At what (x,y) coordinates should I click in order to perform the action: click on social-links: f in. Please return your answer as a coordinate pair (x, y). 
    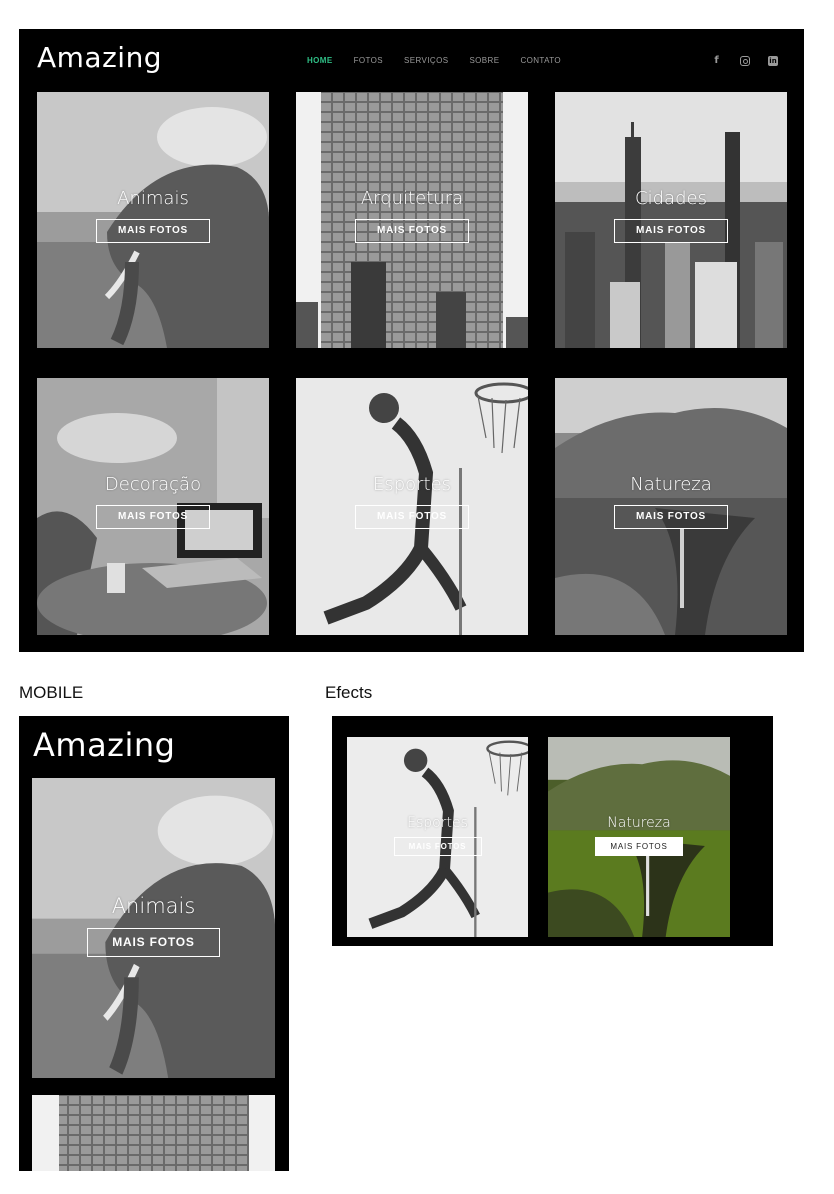
    Looking at the image, I should click on (744, 60).